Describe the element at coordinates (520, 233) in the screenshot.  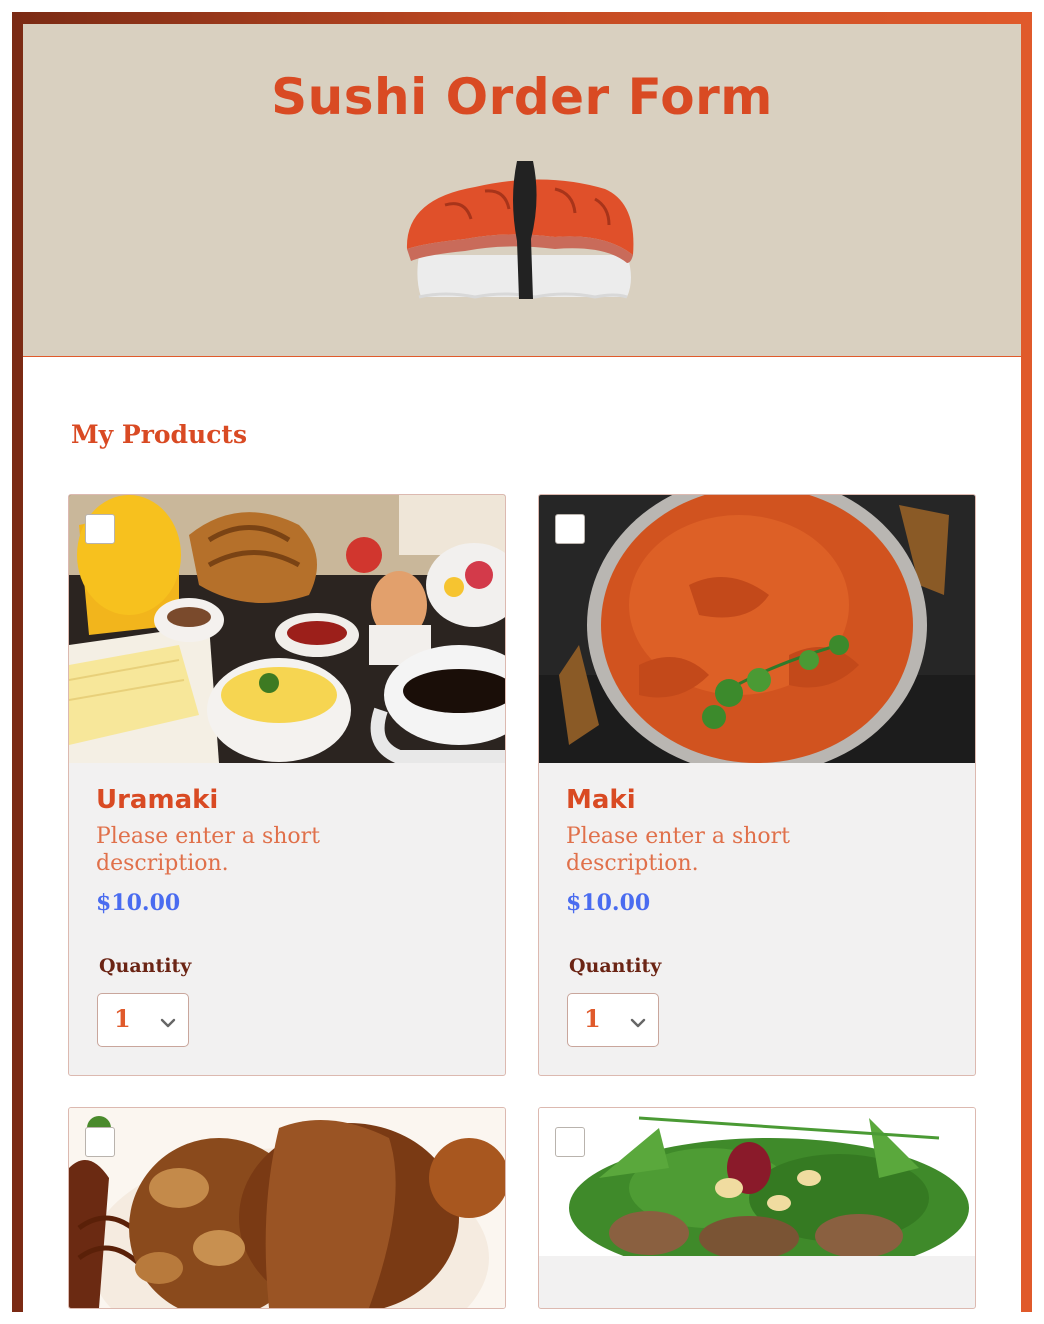
I see `sushi-nigiri-icon` at that location.